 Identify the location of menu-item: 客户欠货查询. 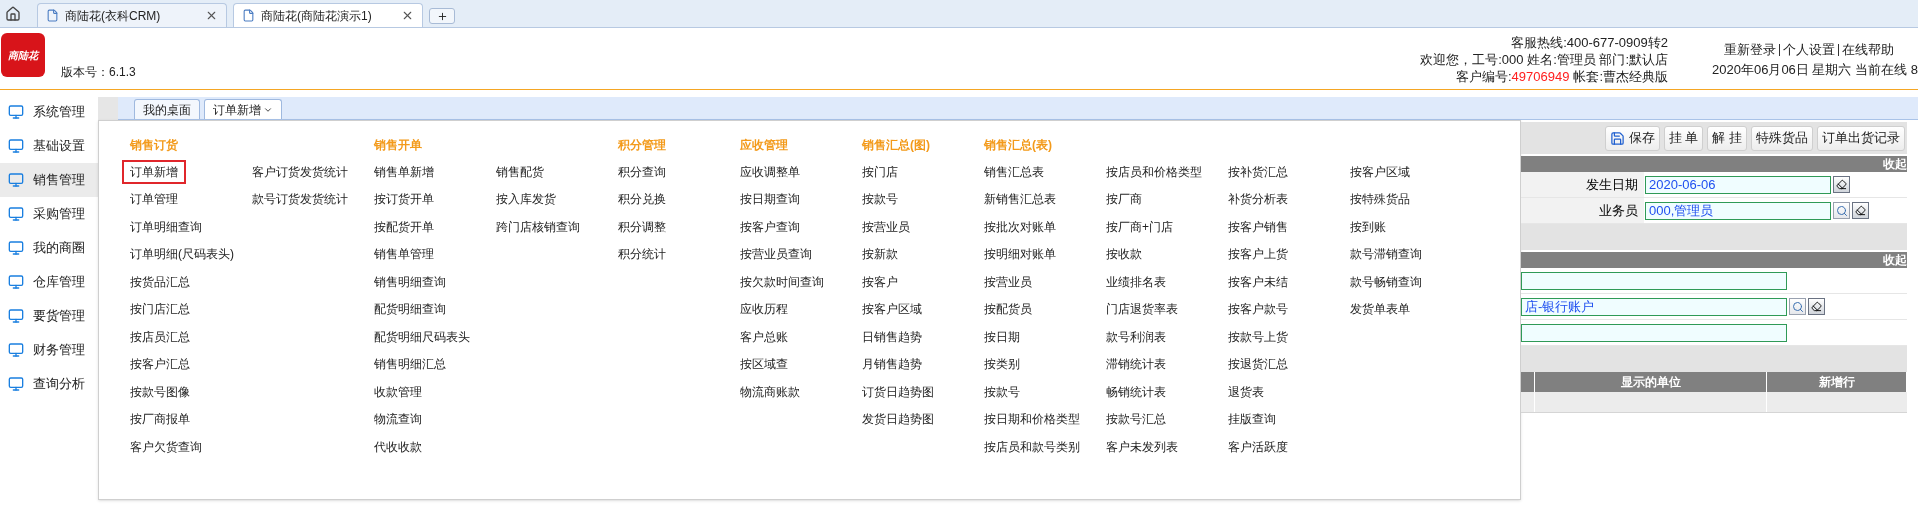
(166, 446).